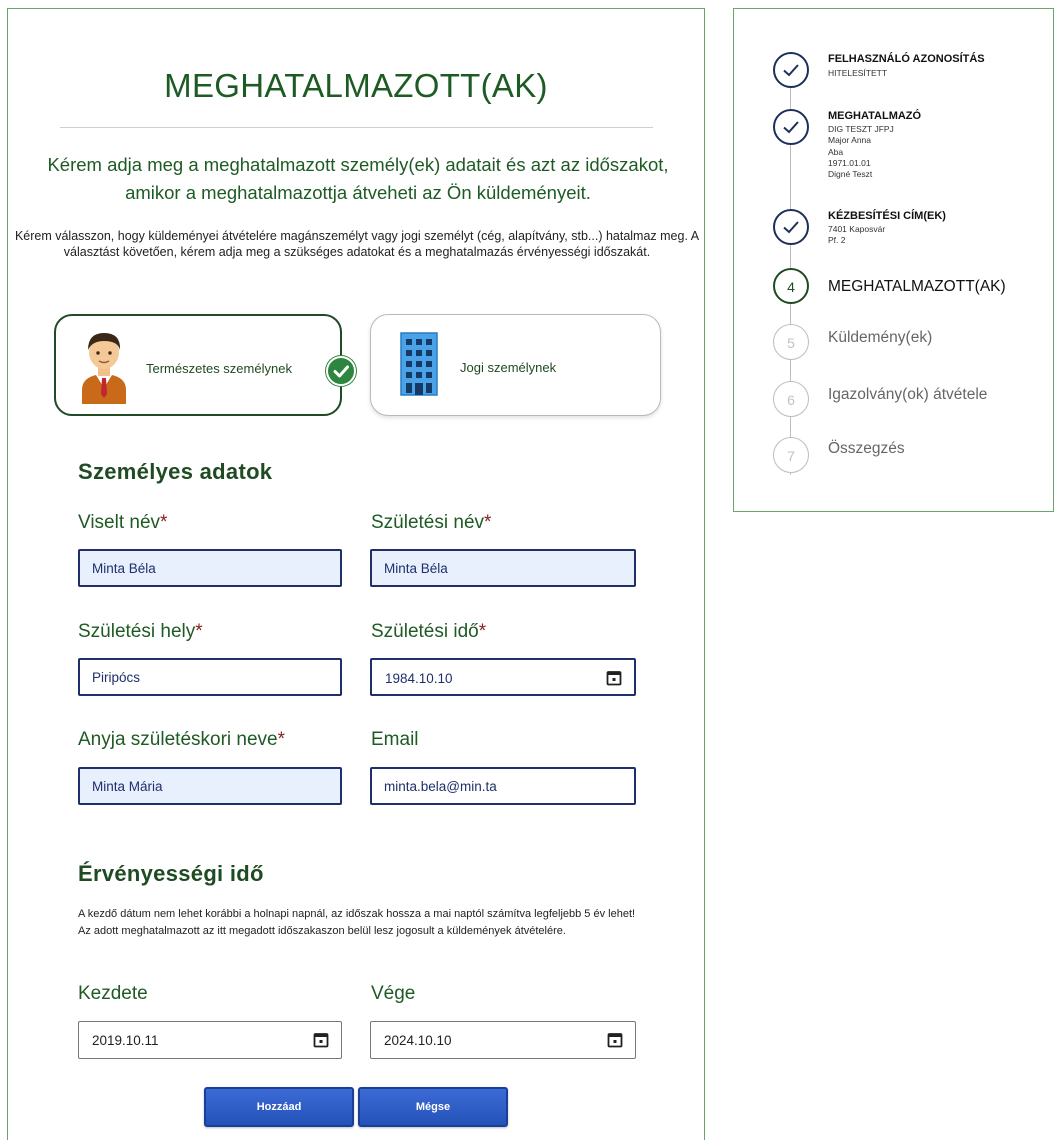 This screenshot has height=1140, width=1054. Describe the element at coordinates (866, 448) in the screenshot. I see `step-7-title: Összegzés` at that location.